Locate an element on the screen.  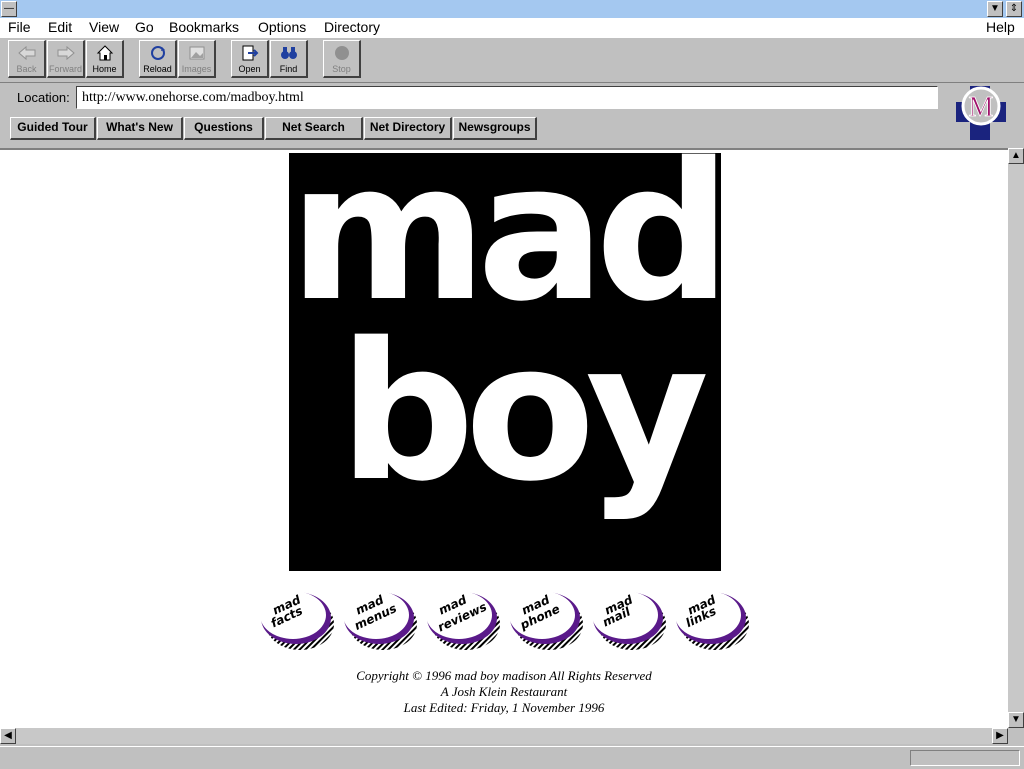
browser-logo-icon: M is located at coordinates (981, 113).